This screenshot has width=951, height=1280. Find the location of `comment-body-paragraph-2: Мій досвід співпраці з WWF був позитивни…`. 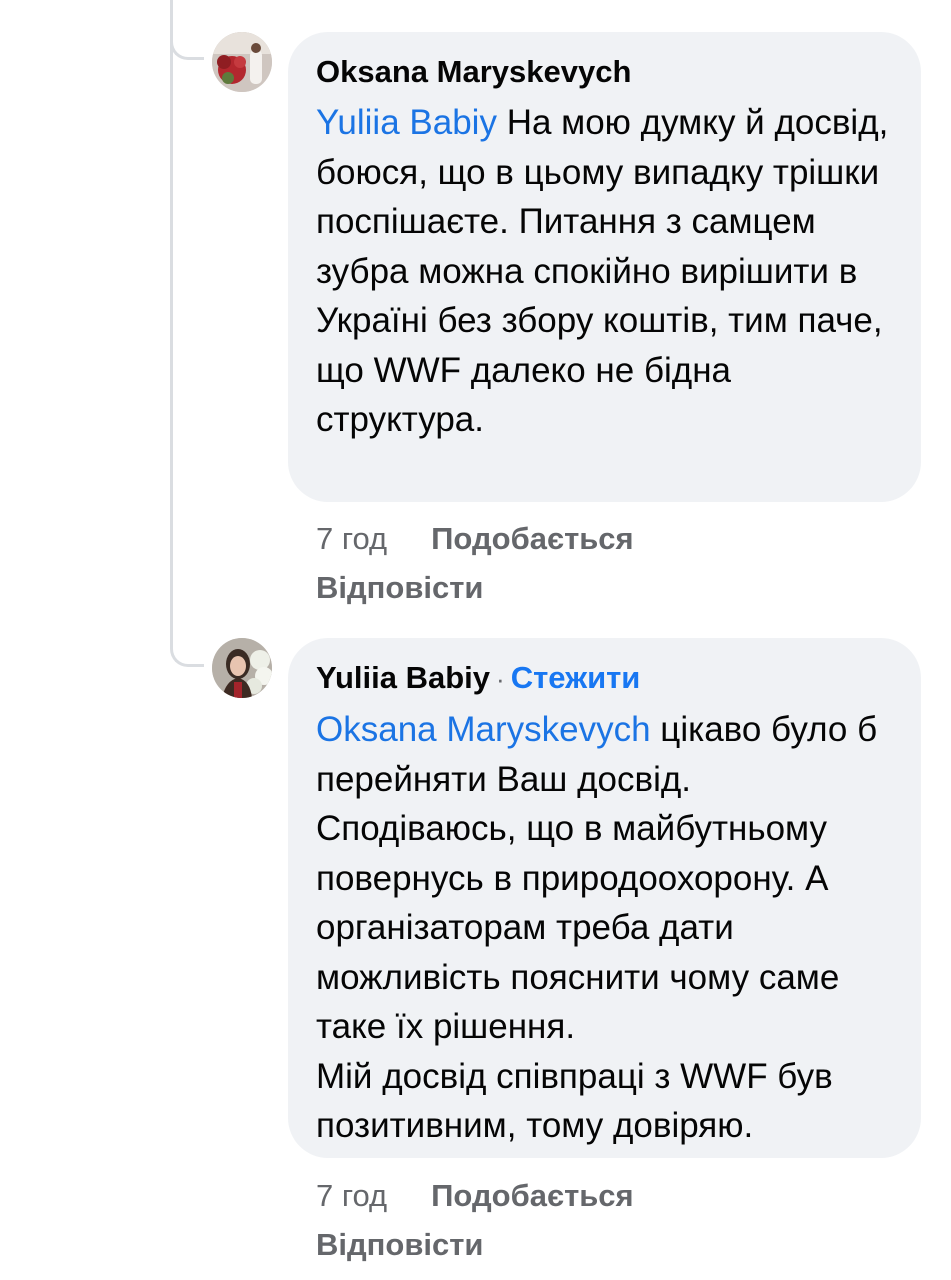

comment-body-paragraph-2: Мій досвід співпраці з WWF був позитивни… is located at coordinates (574, 1101).